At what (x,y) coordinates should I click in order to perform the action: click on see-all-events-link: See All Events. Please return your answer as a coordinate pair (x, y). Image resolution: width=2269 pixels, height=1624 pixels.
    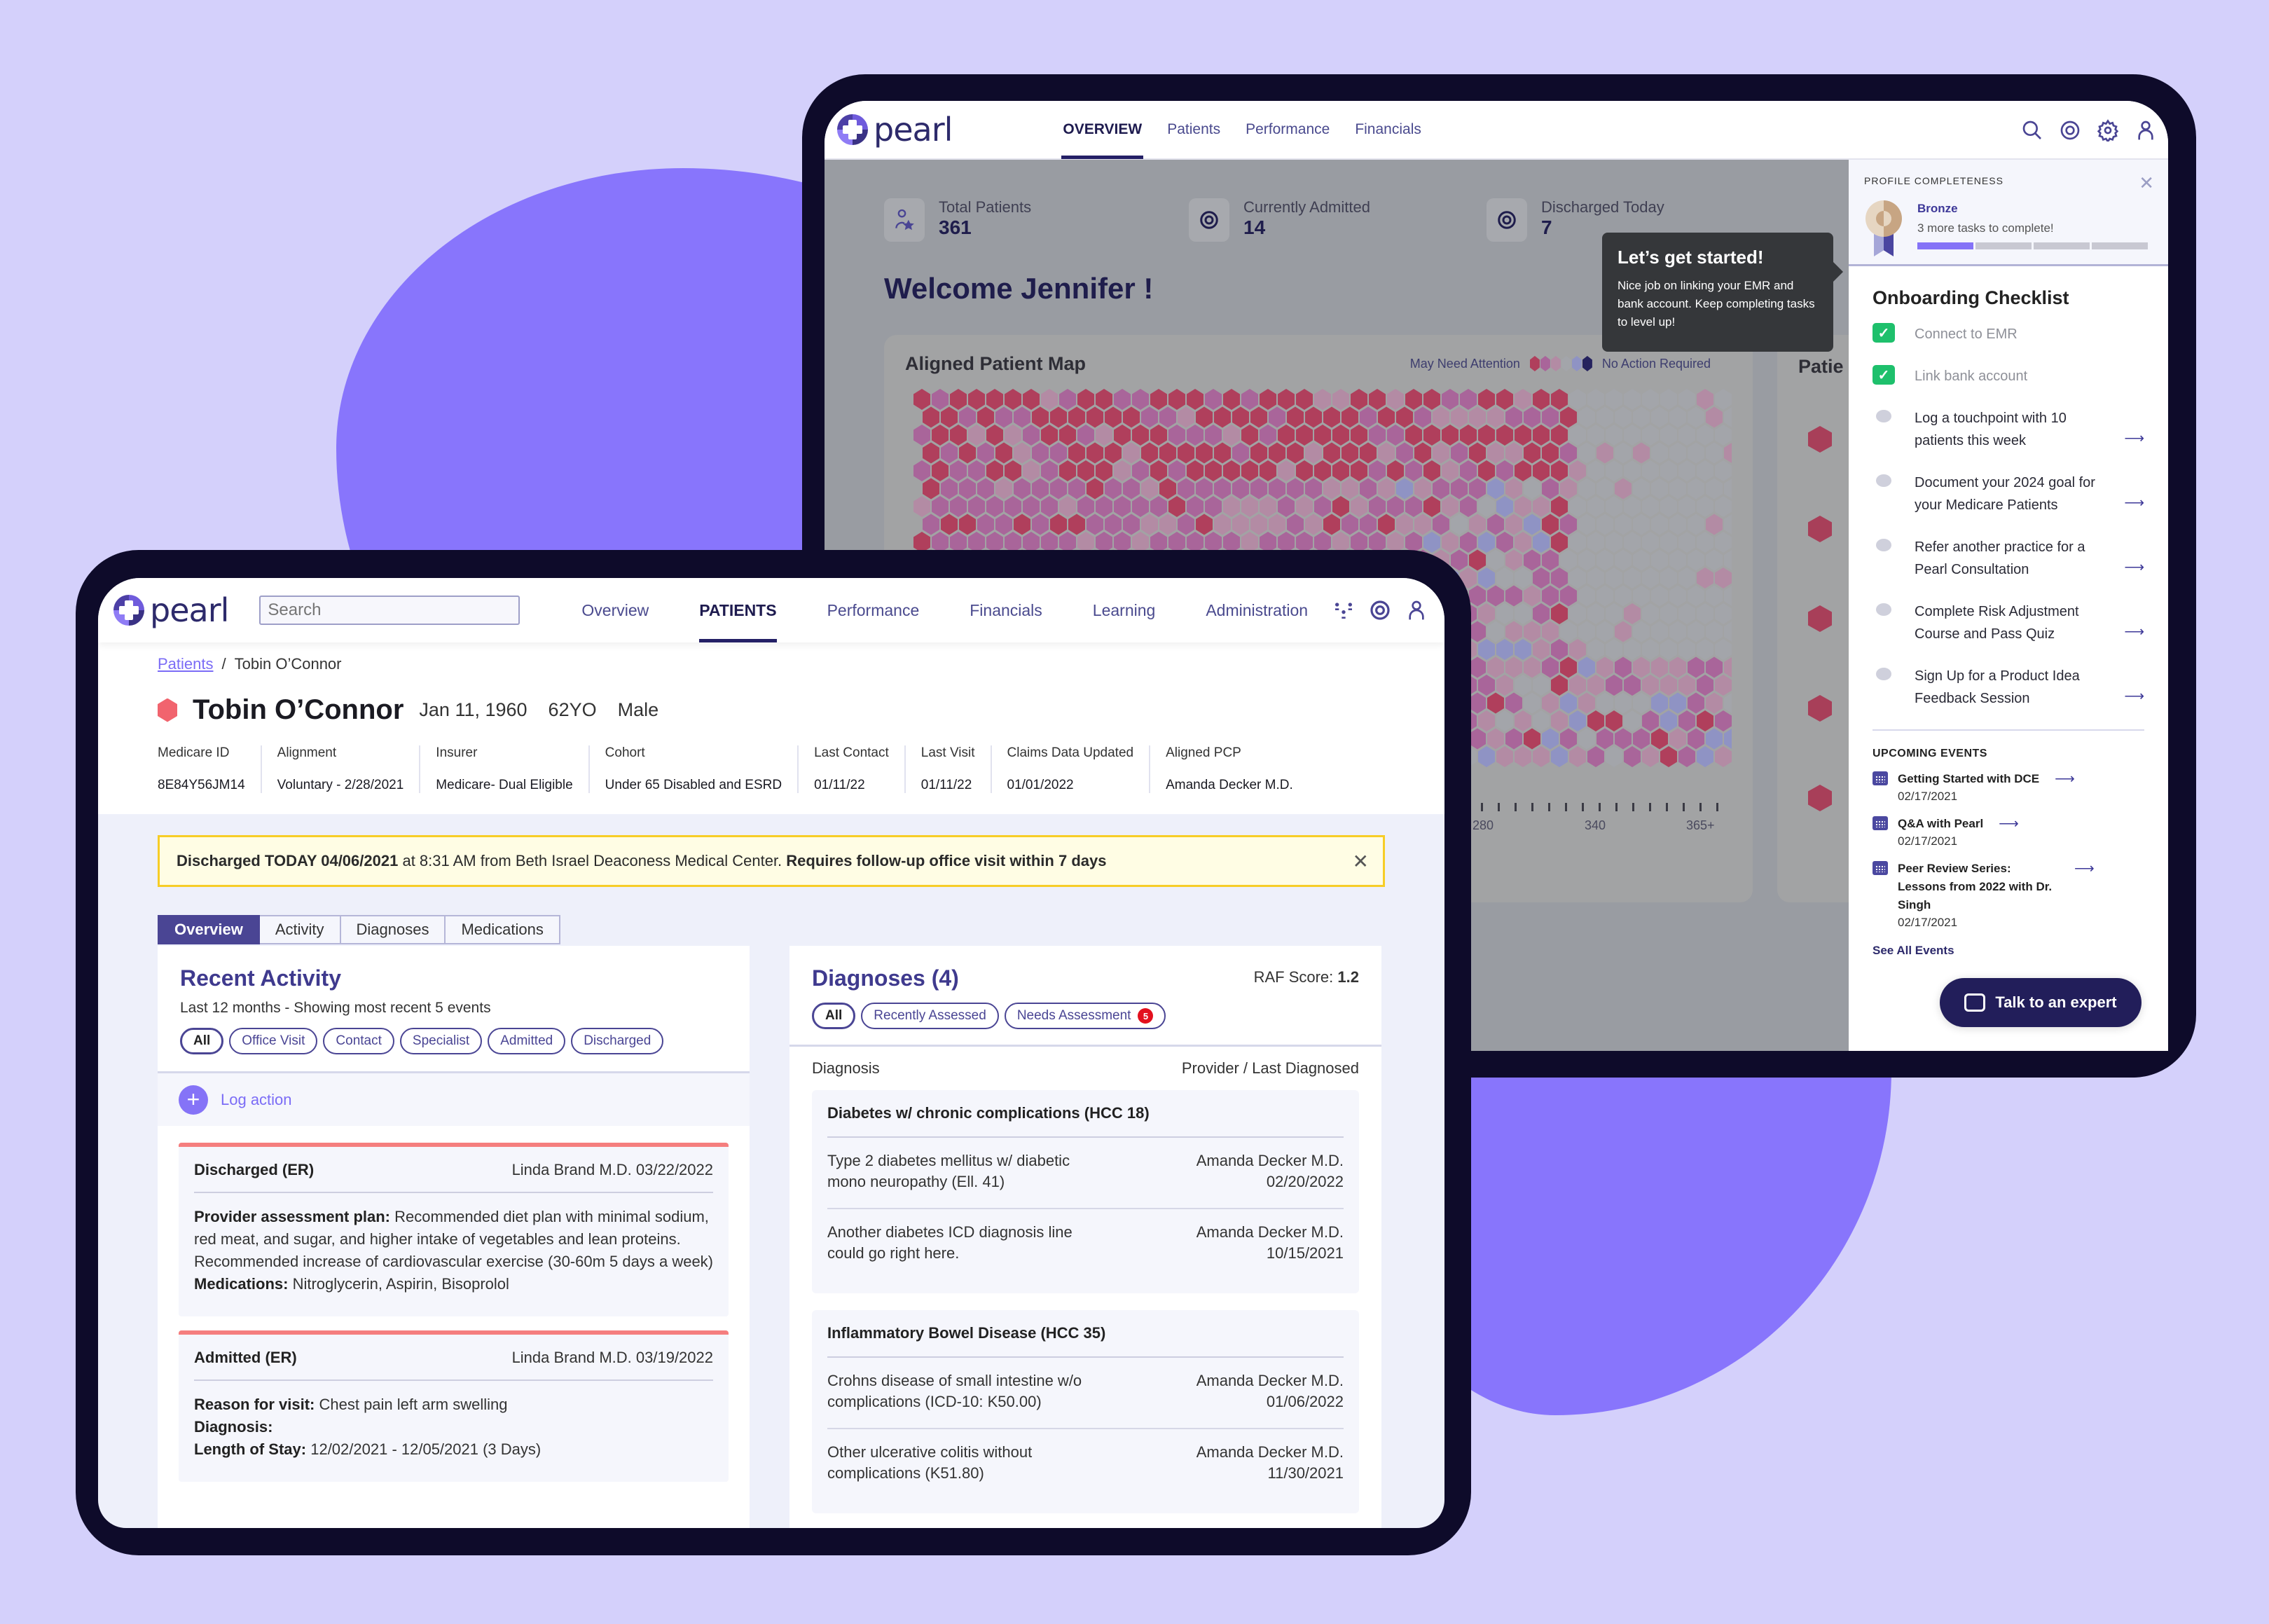
    Looking at the image, I should click on (2008, 951).